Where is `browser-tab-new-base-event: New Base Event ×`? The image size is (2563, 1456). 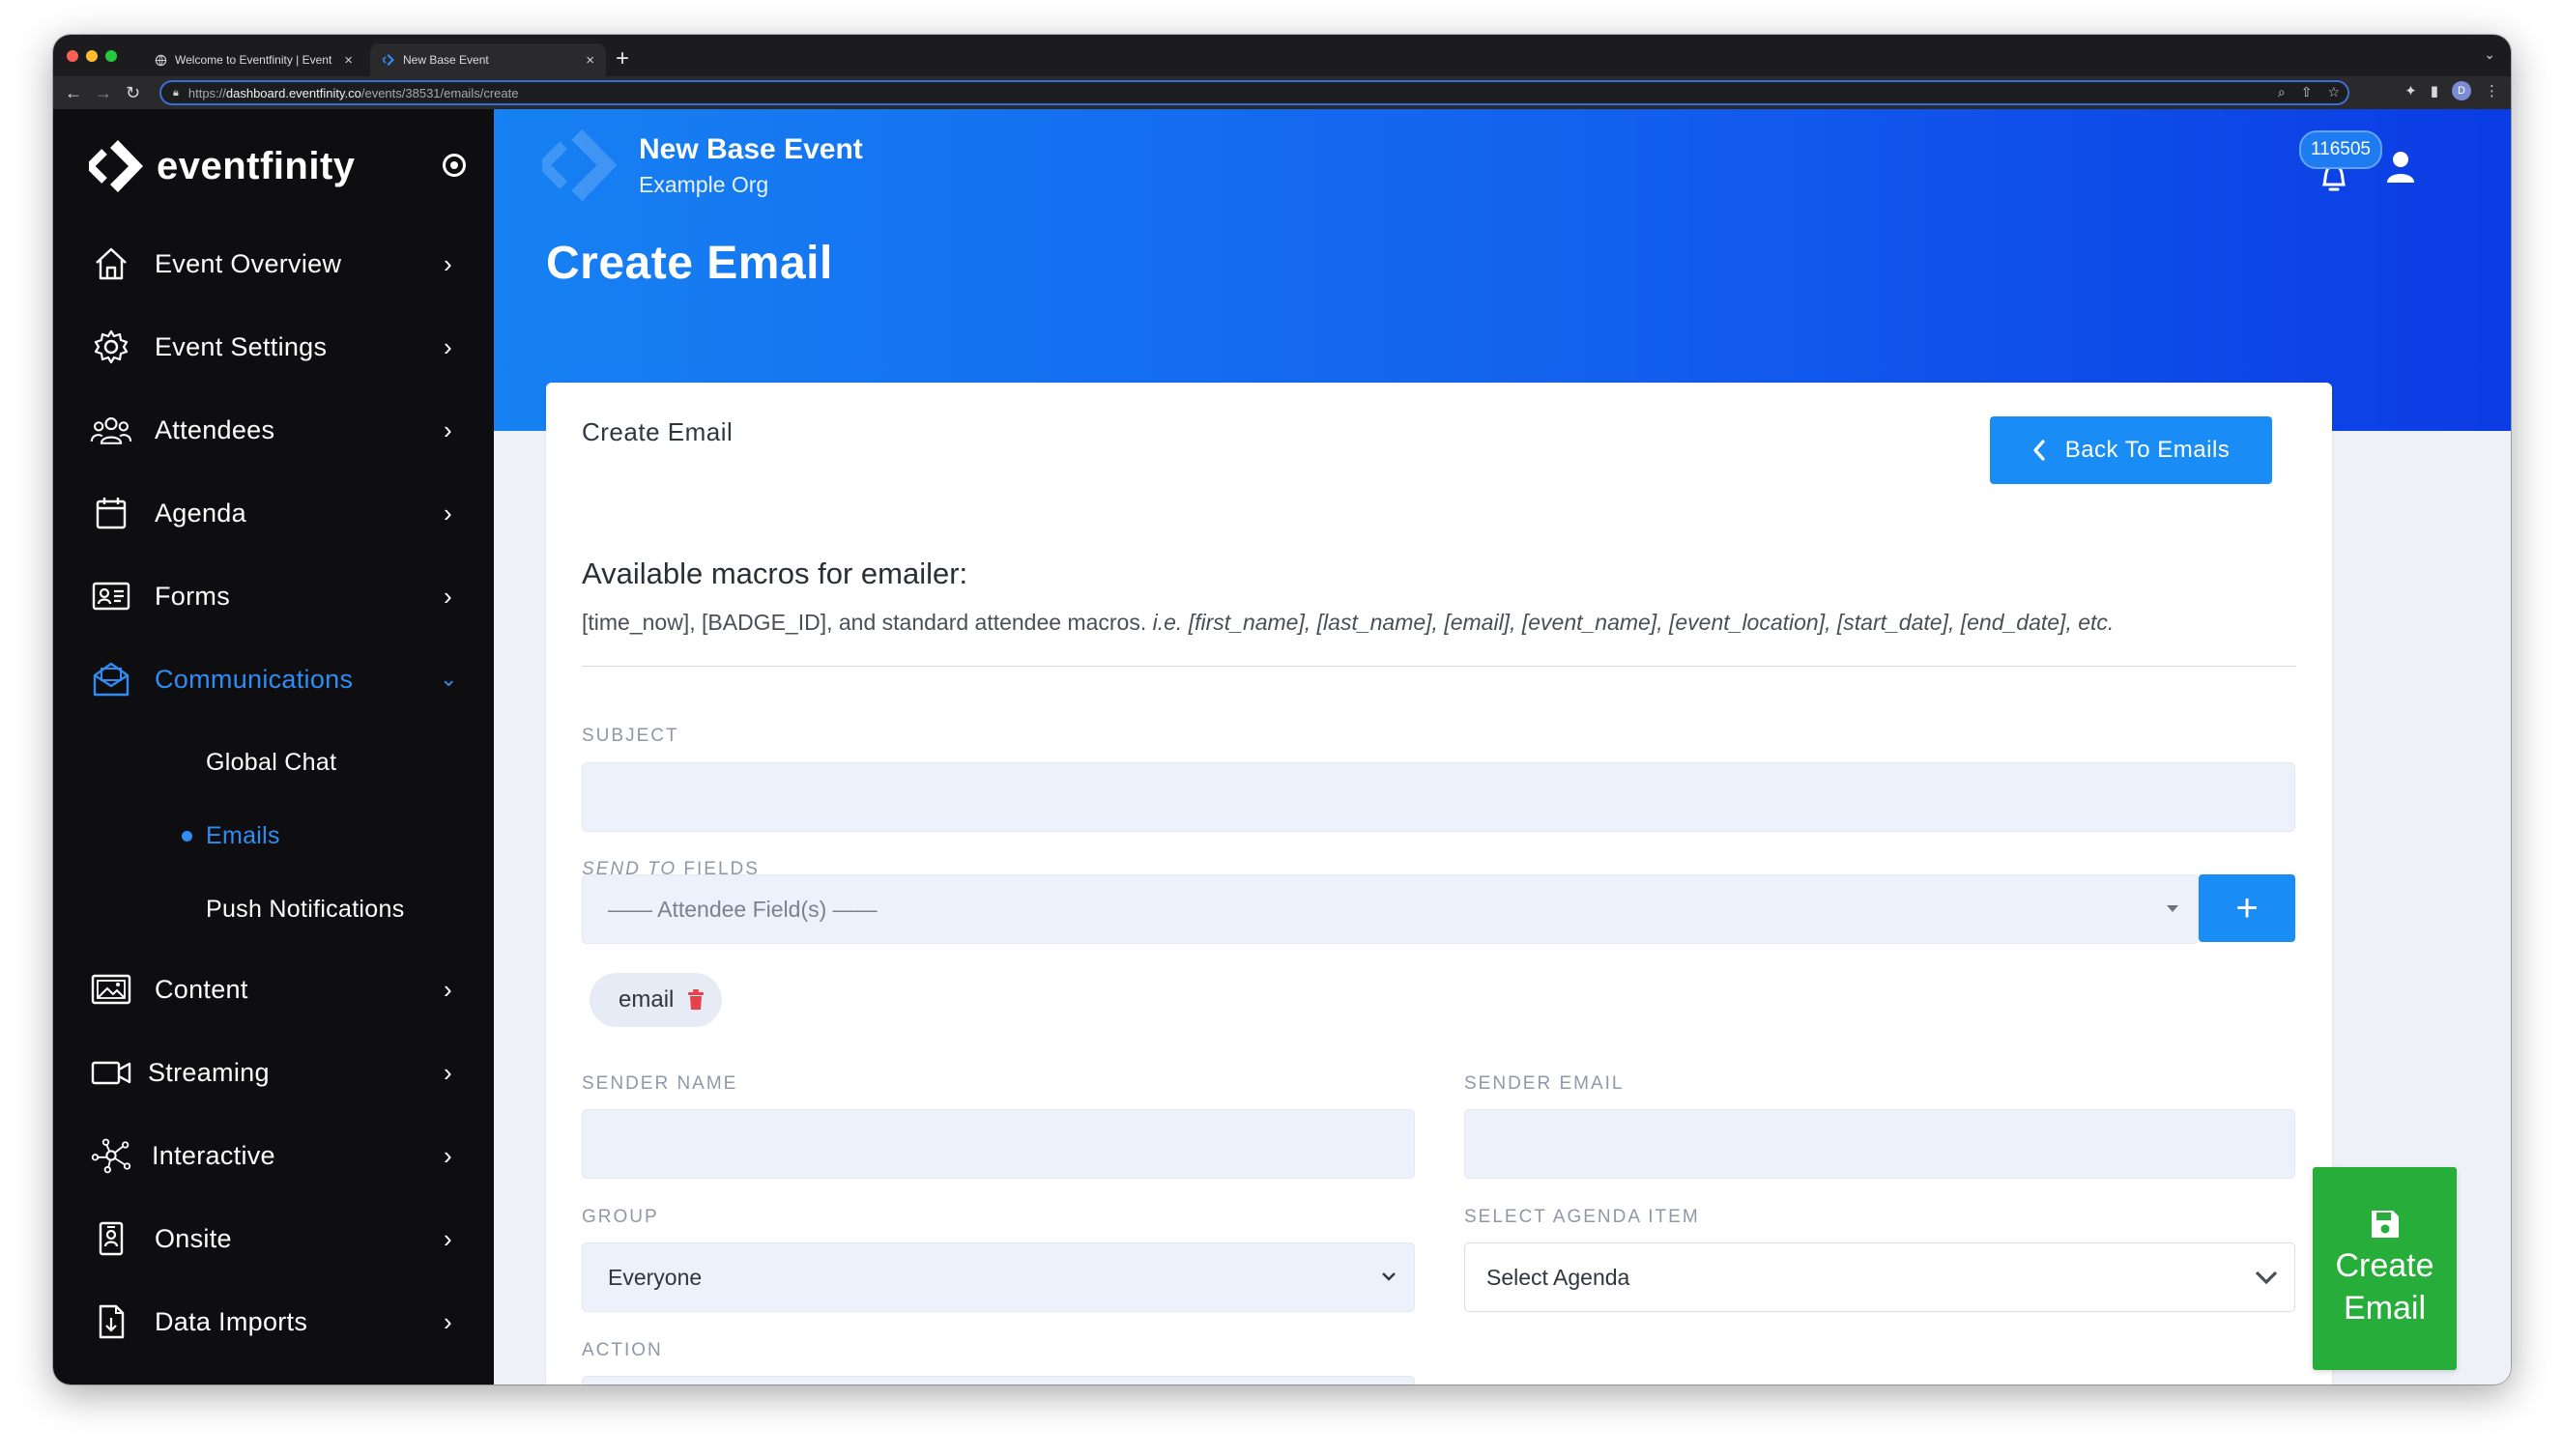
browser-tab-new-base-event: New Base Event × is located at coordinates (488, 60).